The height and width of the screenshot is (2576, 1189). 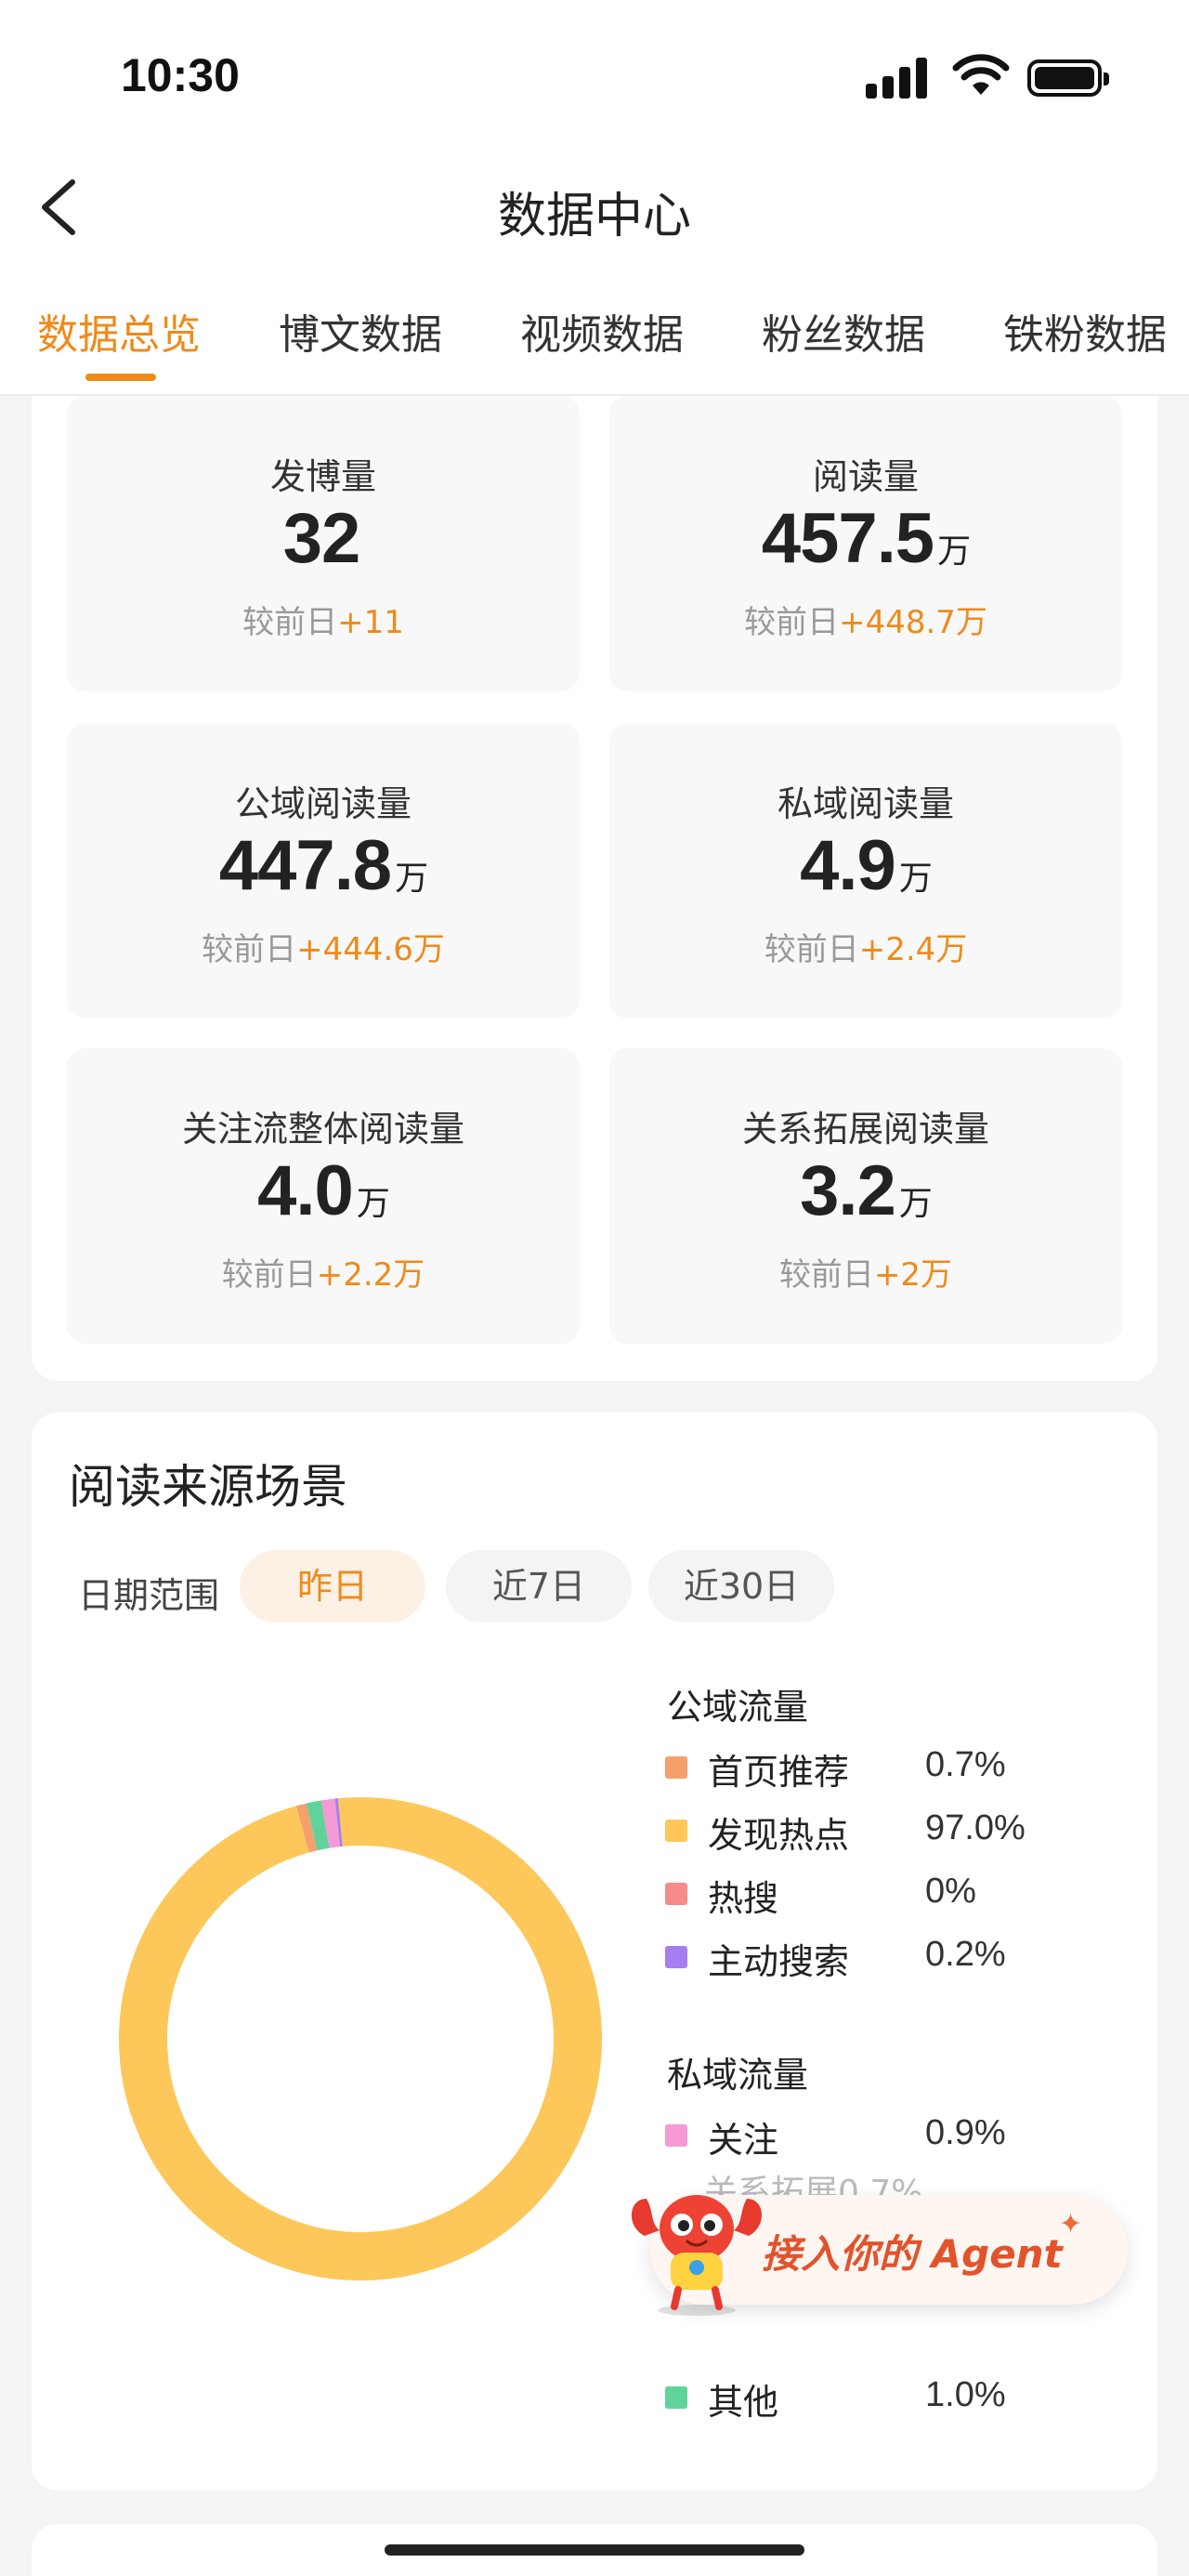 What do you see at coordinates (360, 331) in the screenshot?
I see `tab-post-data: 博文数据` at bounding box center [360, 331].